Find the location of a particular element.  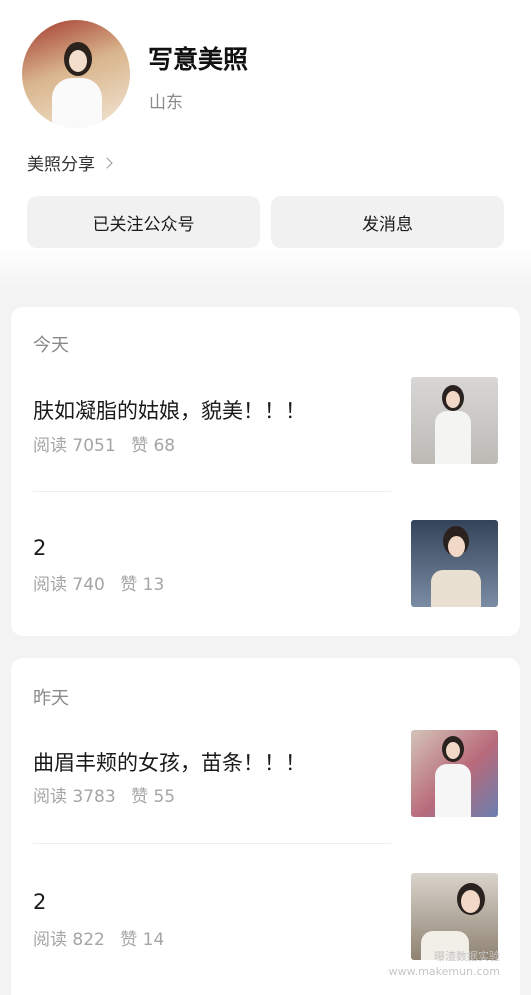

account-location: 山东 is located at coordinates (166, 103).